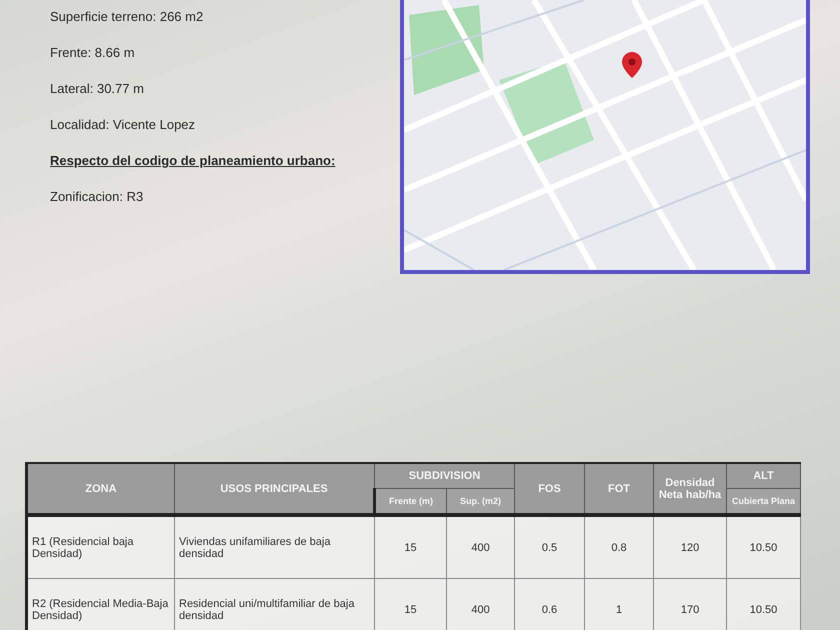 The image size is (840, 630). What do you see at coordinates (480, 546) in the screenshot?
I see `table-cell: 400` at bounding box center [480, 546].